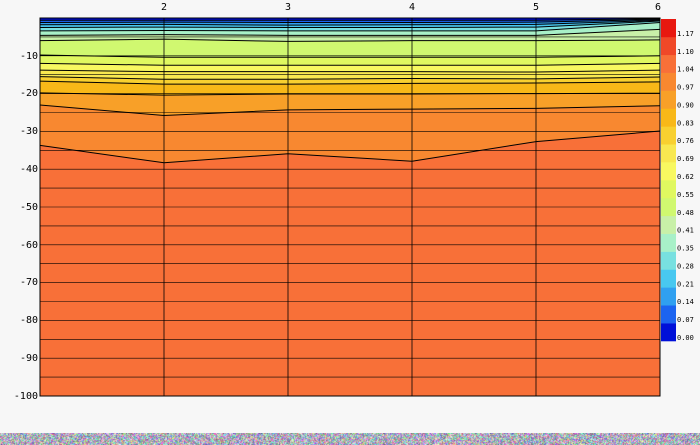  Describe the element at coordinates (164, 7) in the screenshot. I see `x-tick-label: 2` at that location.